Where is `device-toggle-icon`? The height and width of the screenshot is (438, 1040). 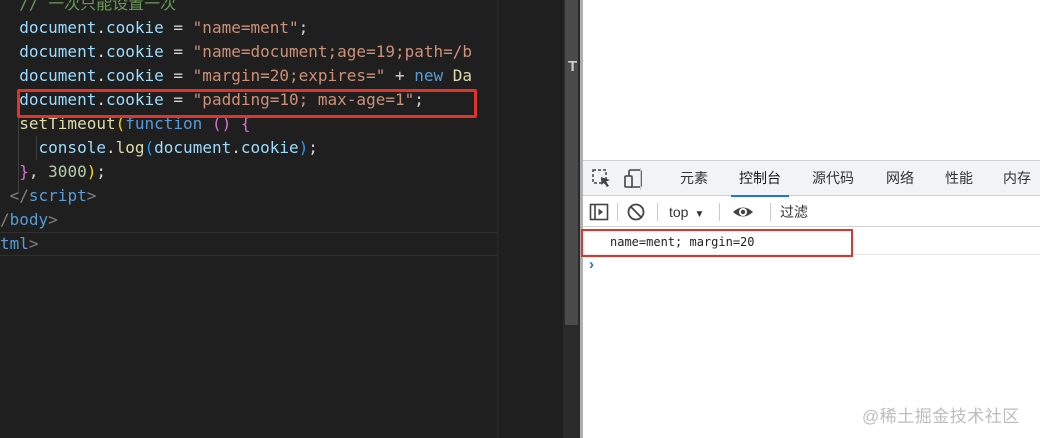
device-toggle-icon is located at coordinates (634, 179).